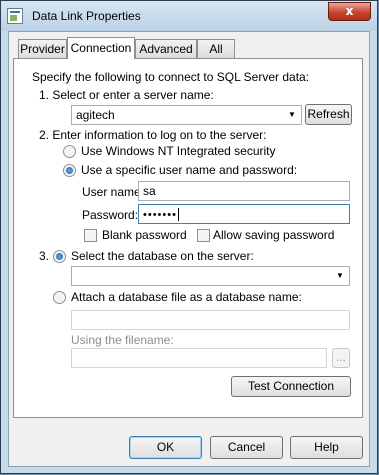 The image size is (379, 475). What do you see at coordinates (42, 48) in the screenshot?
I see `tab-provider: Provider` at bounding box center [42, 48].